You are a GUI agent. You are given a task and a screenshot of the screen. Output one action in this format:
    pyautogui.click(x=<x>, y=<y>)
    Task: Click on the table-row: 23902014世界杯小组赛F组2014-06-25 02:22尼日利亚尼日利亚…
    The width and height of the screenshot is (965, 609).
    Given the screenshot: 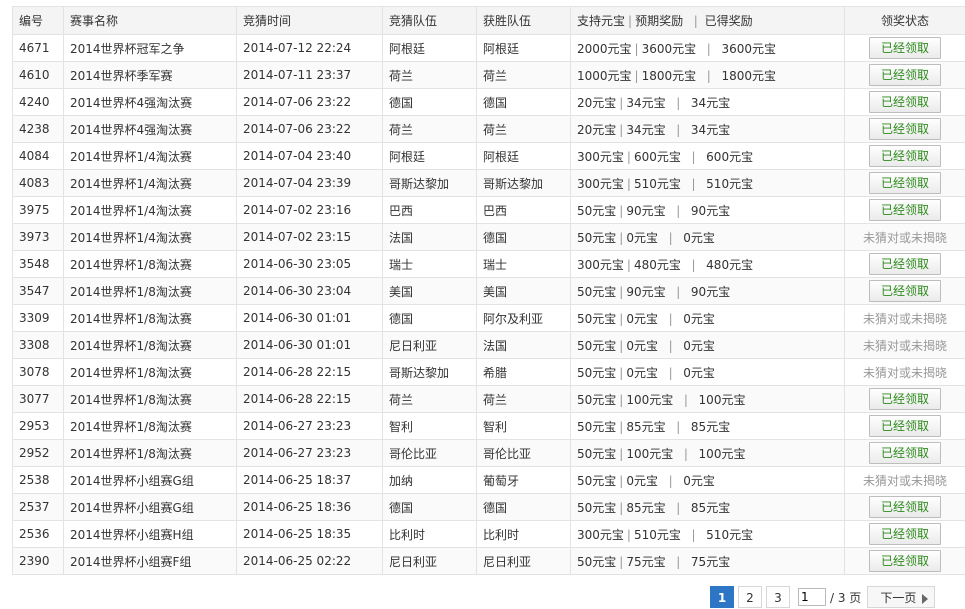 What is the action you would take?
    pyautogui.click(x=489, y=561)
    